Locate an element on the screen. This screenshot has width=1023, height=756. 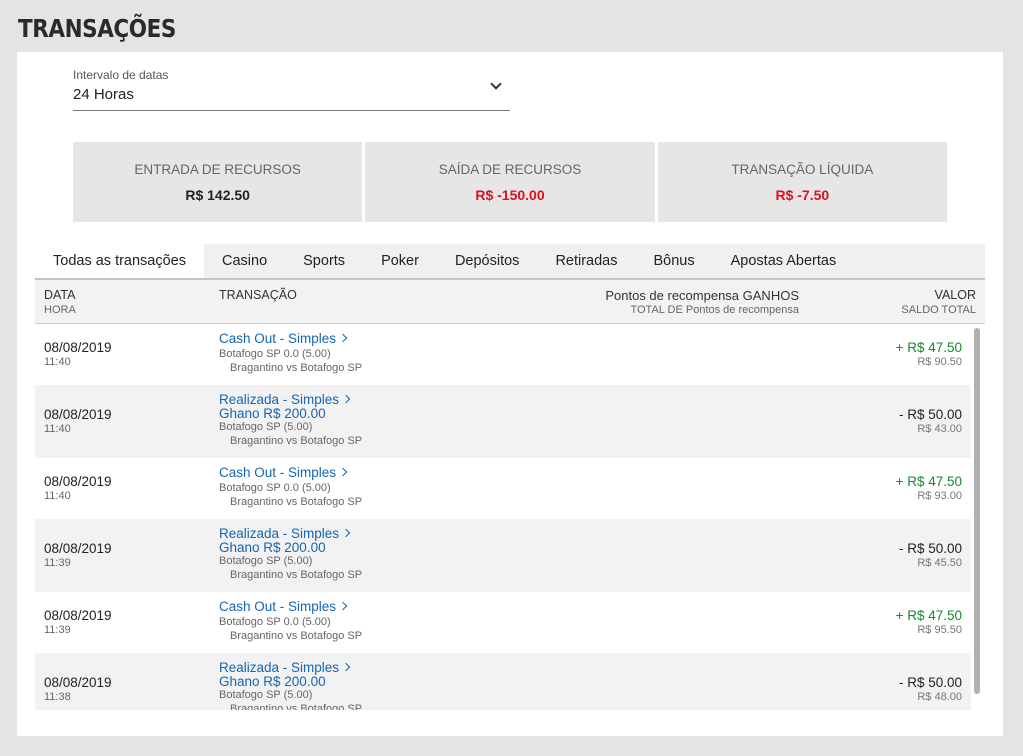
tab-bonus: Bônus is located at coordinates (674, 261).